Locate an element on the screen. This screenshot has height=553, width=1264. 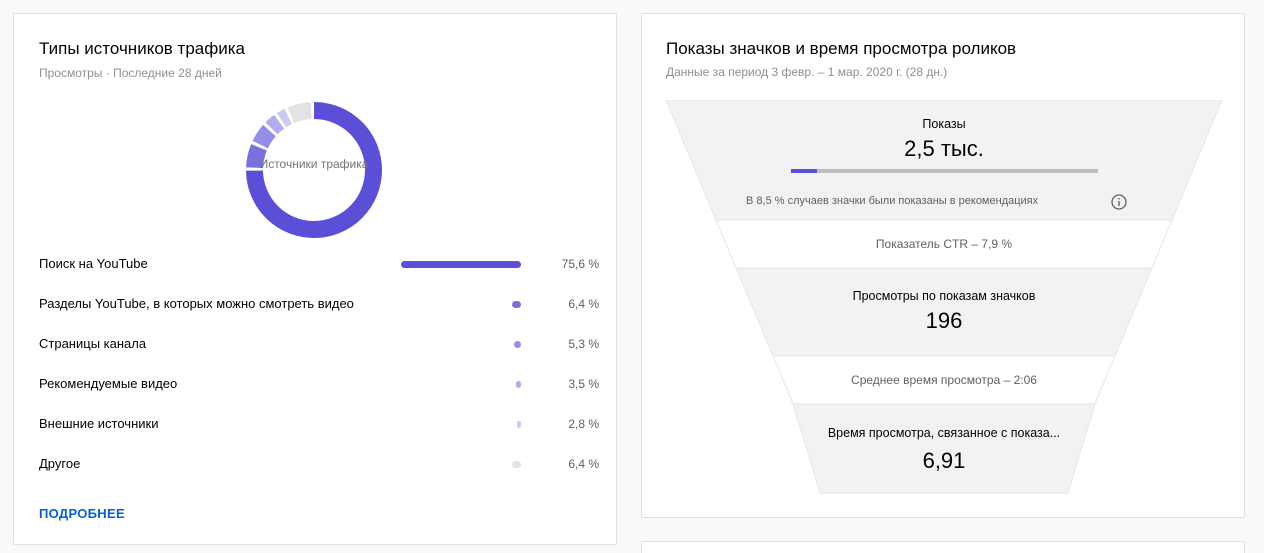
donut-center-label: Источники трафика is located at coordinates (314, 164).